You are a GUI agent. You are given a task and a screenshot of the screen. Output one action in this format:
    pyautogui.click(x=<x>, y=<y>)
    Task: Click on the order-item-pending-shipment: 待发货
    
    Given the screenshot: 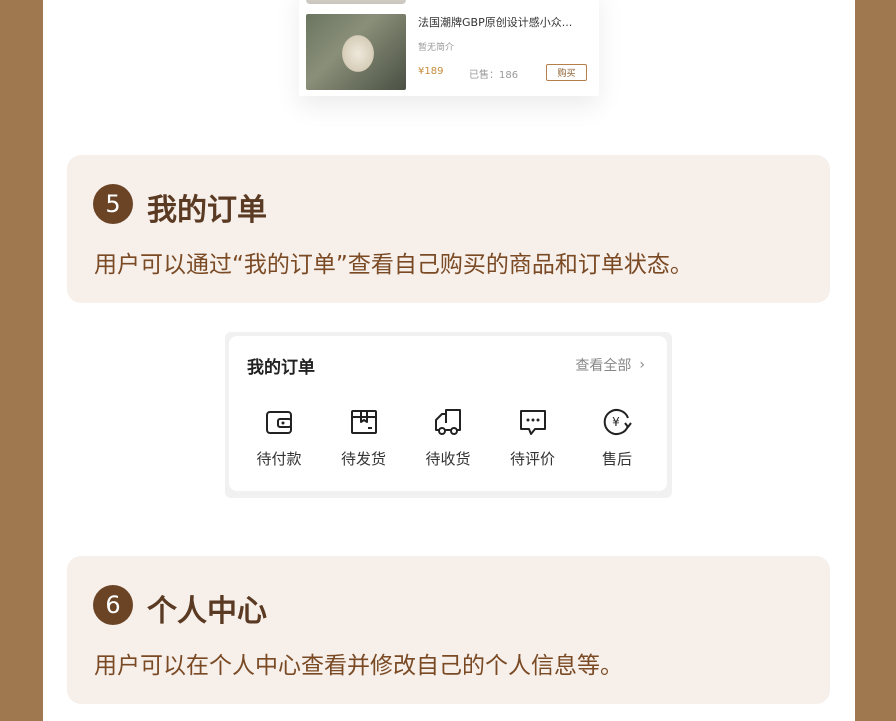 What is the action you would take?
    pyautogui.click(x=364, y=437)
    